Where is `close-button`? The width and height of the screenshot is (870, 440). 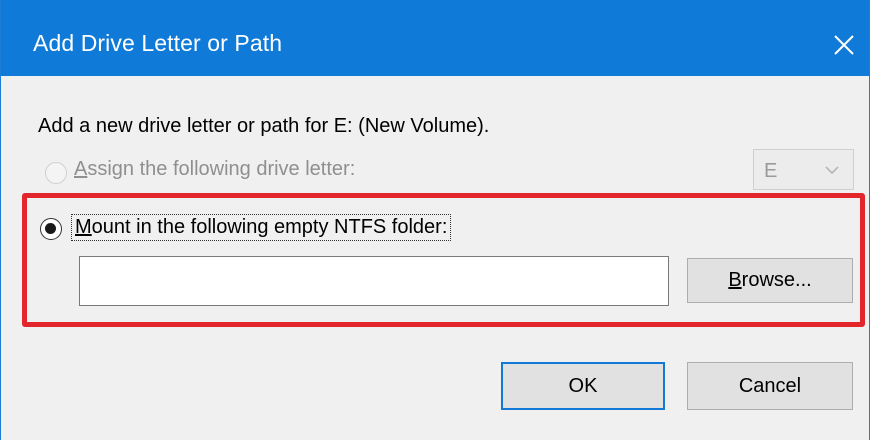 close-button is located at coordinates (844, 45).